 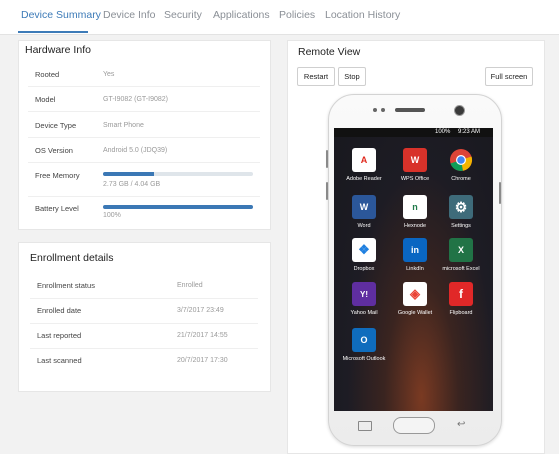 I want to click on app-label: Google Wallet, so click(x=415, y=313).